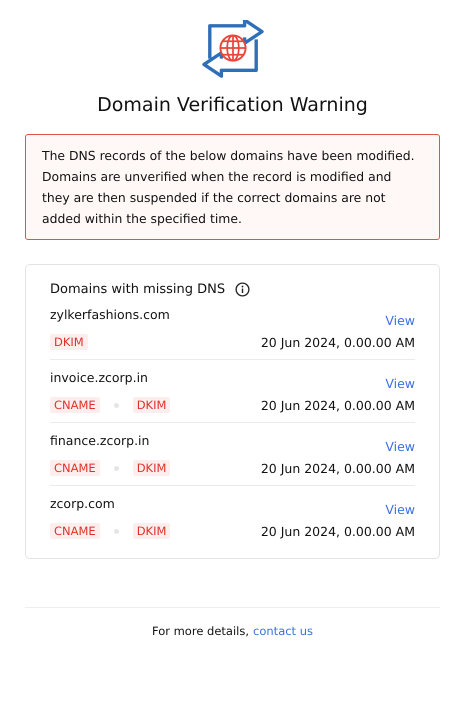 The height and width of the screenshot is (702, 465). I want to click on contact-link: contact us, so click(283, 631).